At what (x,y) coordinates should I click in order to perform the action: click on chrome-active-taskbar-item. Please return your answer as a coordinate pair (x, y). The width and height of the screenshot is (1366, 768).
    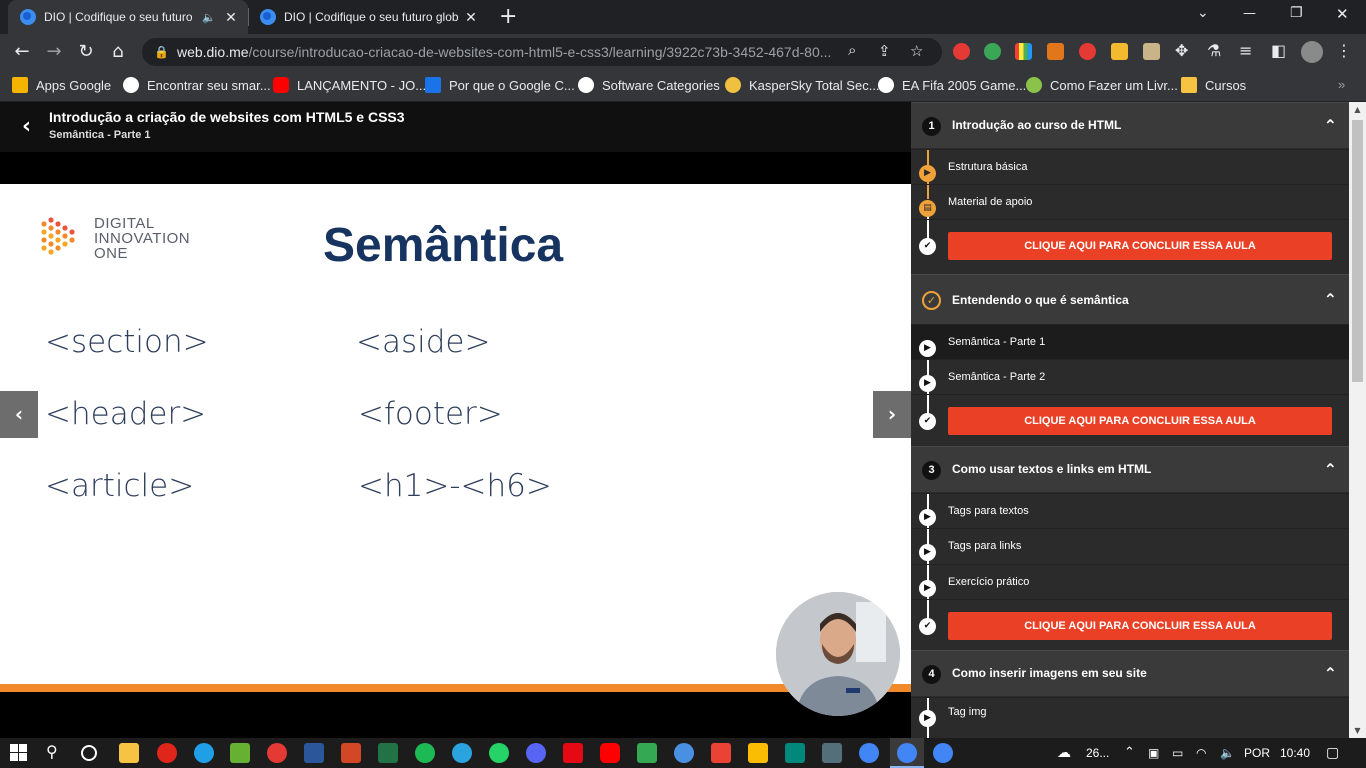
    Looking at the image, I should click on (907, 753).